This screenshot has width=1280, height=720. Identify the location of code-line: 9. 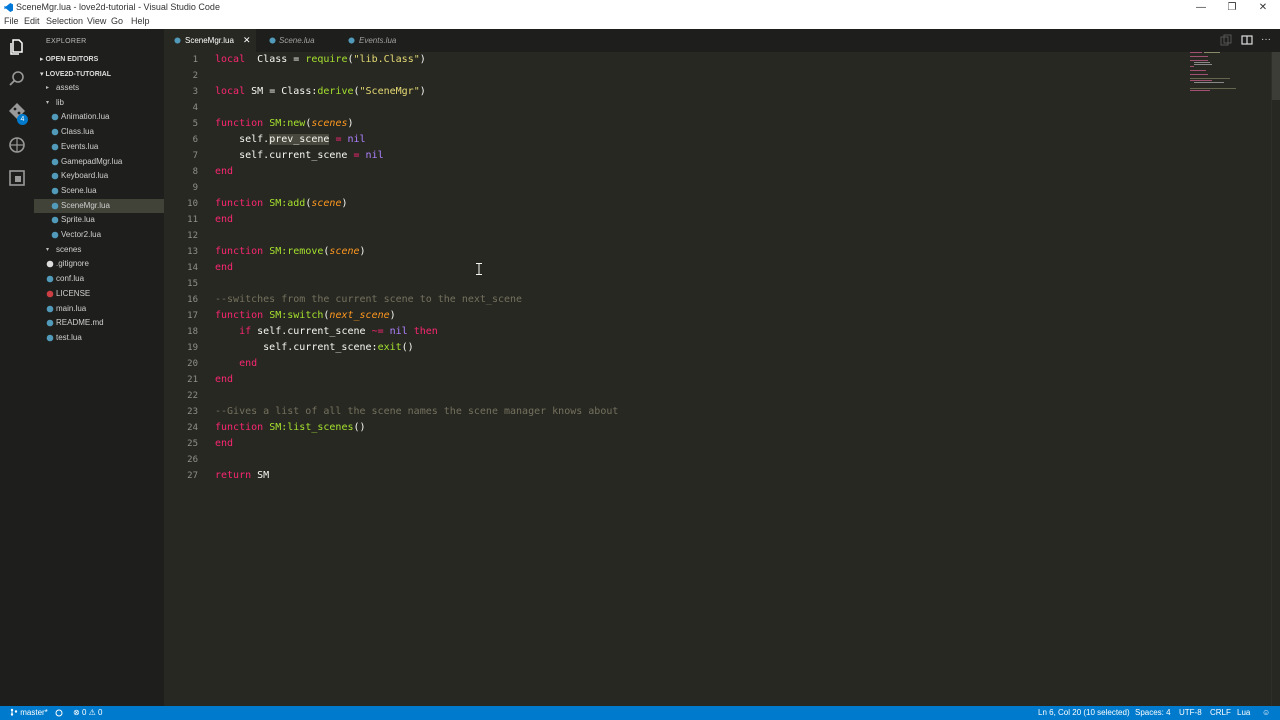
(674, 188).